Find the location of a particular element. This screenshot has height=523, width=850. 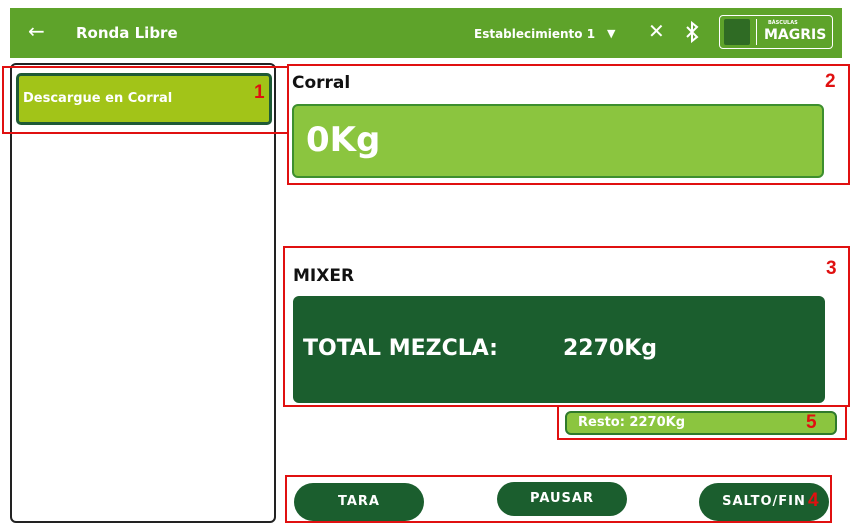

annotation-number-2: 2 is located at coordinates (830, 81).